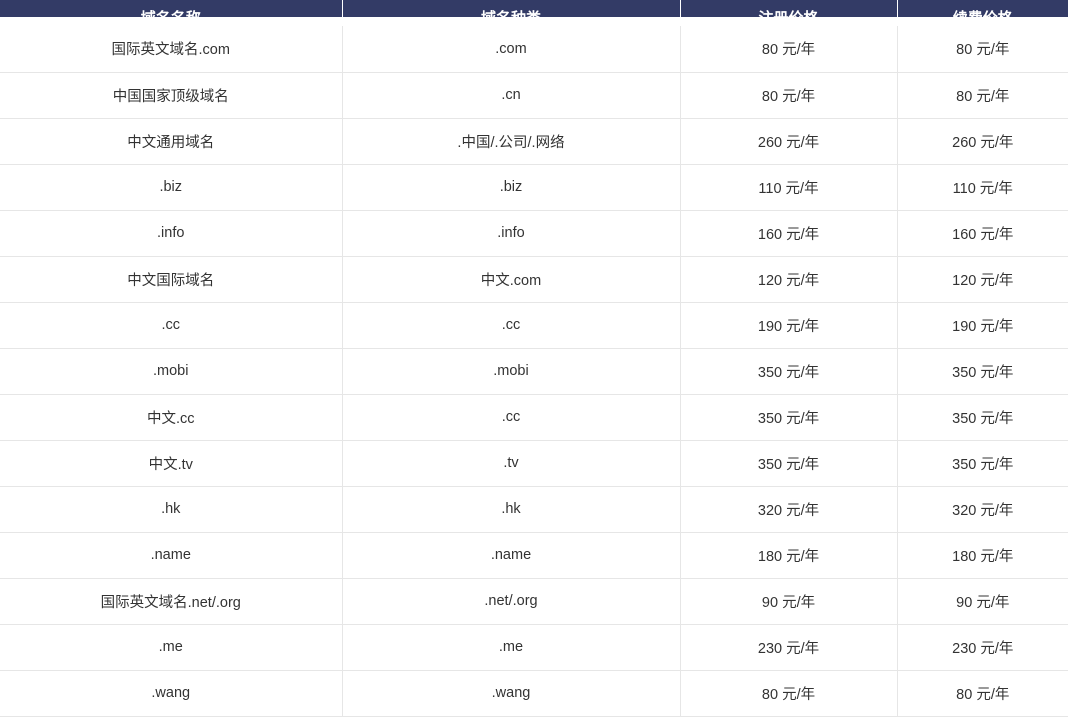 This screenshot has width=1068, height=723. I want to click on table-row: 中文.tv .tv 350 元/年 350 元/年, so click(534, 463).